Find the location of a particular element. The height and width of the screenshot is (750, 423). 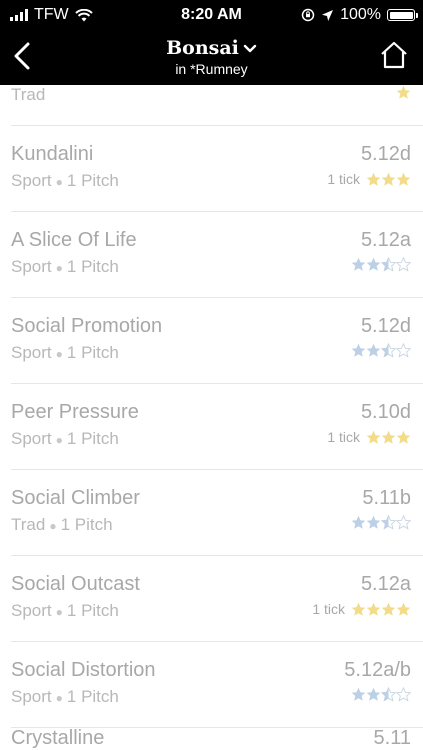

list-item-partial: Crystalline is located at coordinates (57, 738).